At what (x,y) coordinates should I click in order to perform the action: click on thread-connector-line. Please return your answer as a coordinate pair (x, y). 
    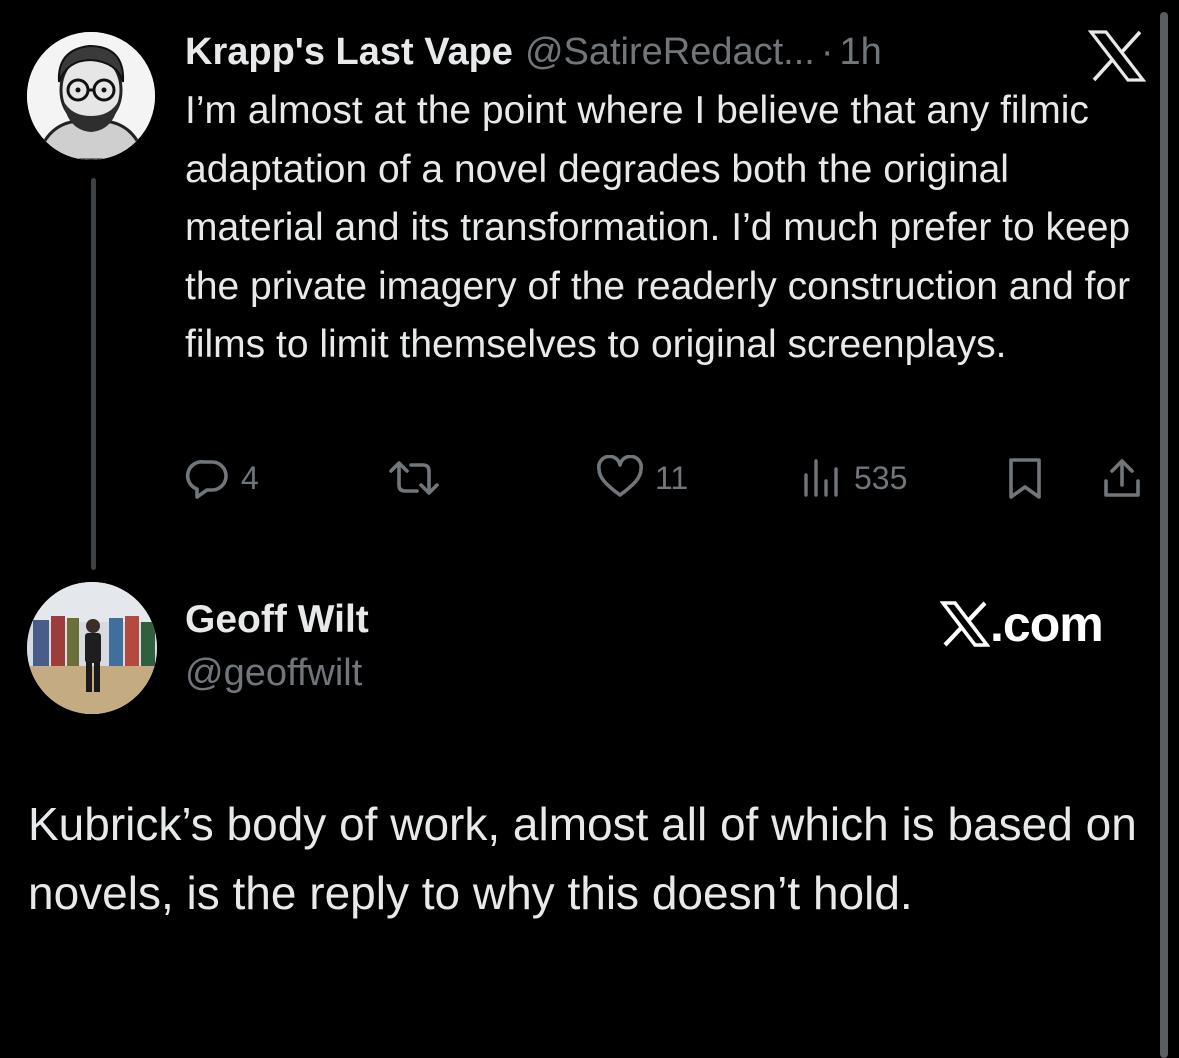
    Looking at the image, I should click on (93, 374).